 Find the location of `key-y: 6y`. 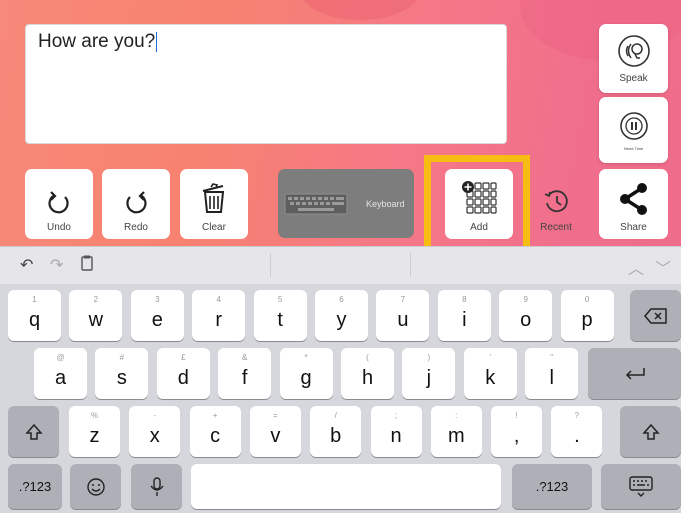

key-y: 6y is located at coordinates (341, 315).